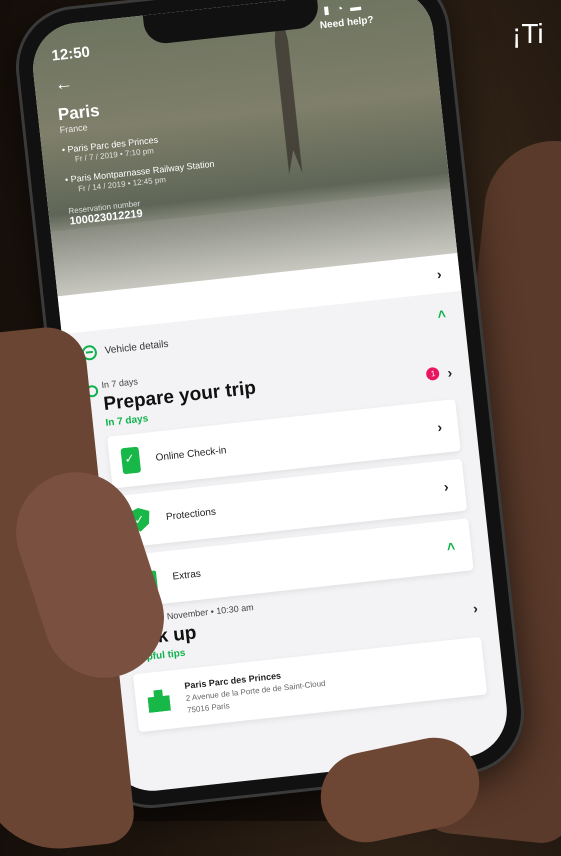 The width and height of the screenshot is (561, 856). I want to click on extras-label: Extras, so click(186, 575).